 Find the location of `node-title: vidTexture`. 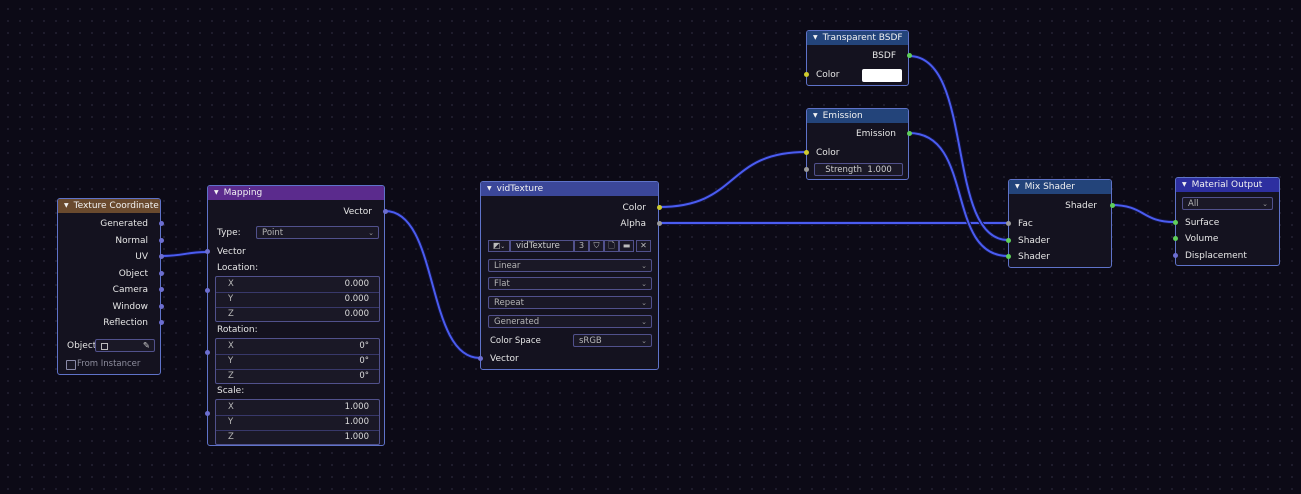

node-title: vidTexture is located at coordinates (520, 189).